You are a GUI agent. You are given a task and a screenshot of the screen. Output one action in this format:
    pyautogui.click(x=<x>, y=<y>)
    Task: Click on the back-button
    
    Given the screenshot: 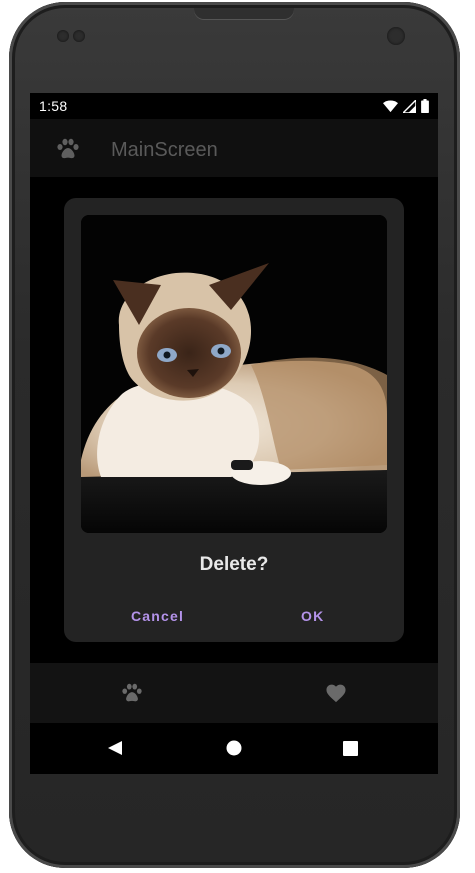 What is the action you would take?
    pyautogui.click(x=115, y=748)
    